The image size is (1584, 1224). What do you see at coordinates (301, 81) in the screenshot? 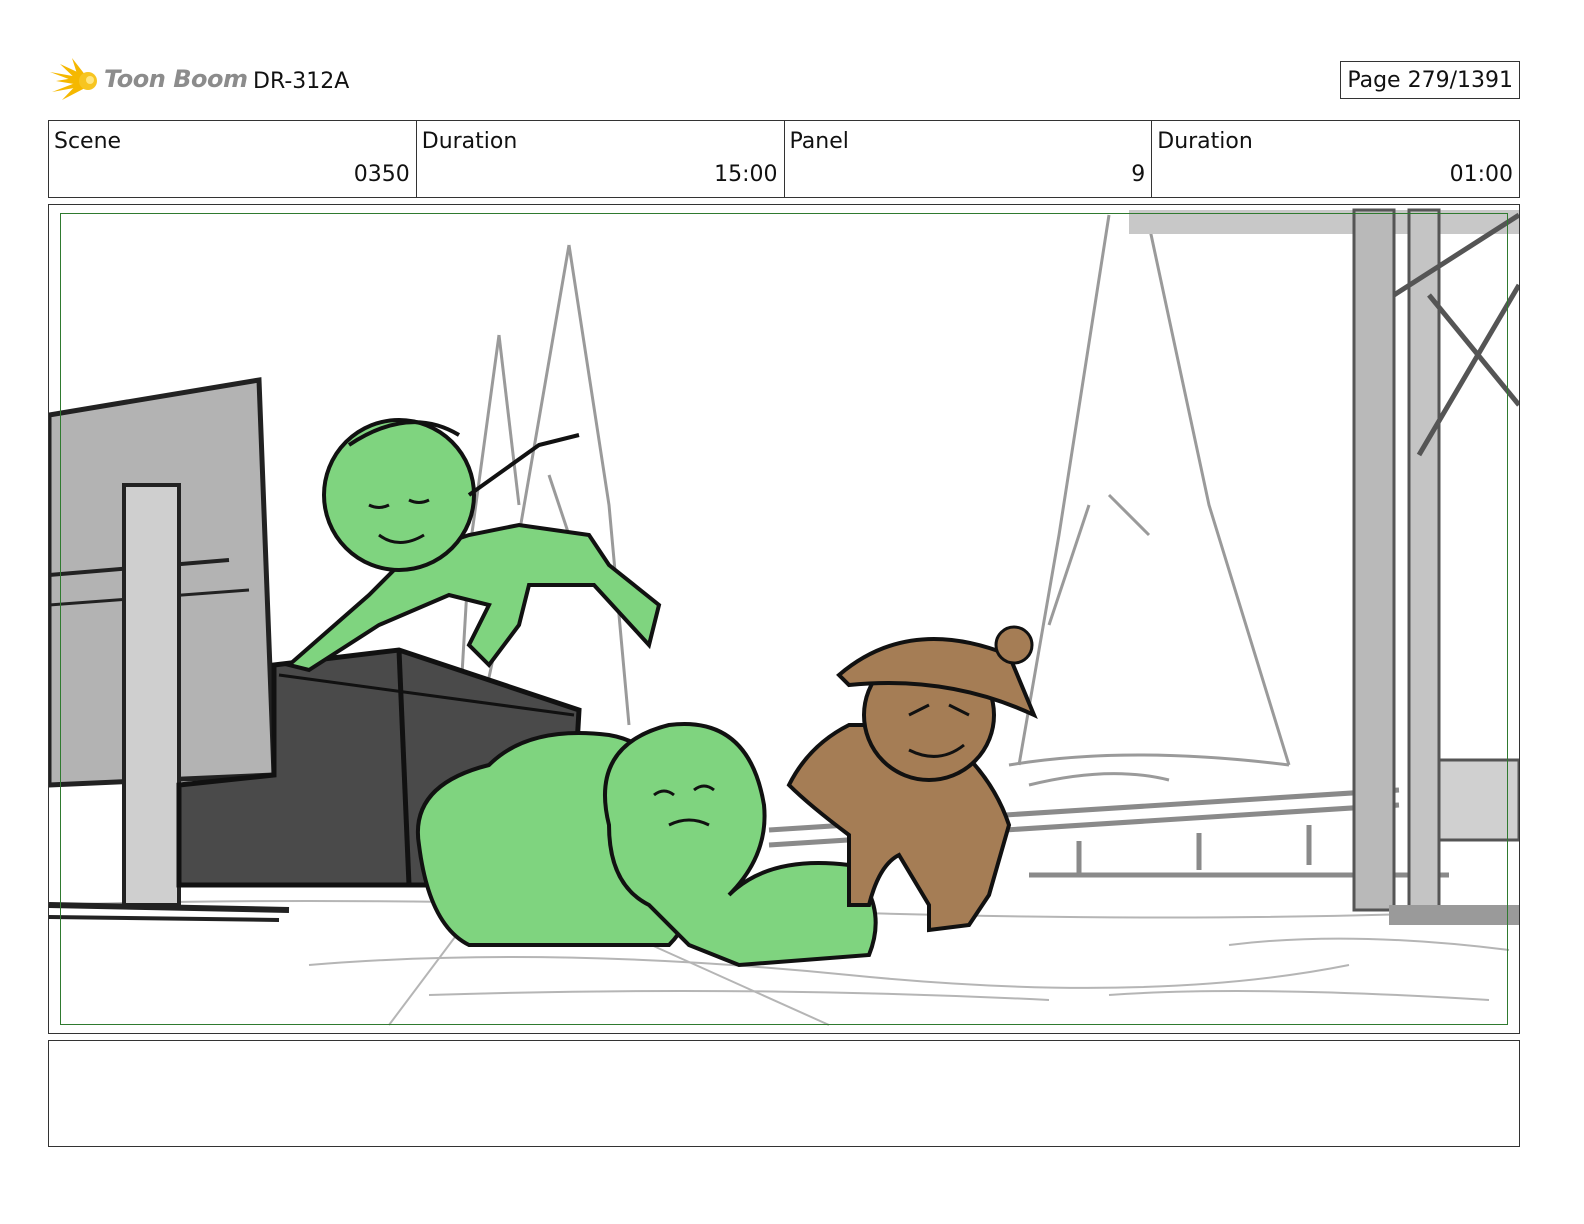
I see `project-code: DR-312A` at bounding box center [301, 81].